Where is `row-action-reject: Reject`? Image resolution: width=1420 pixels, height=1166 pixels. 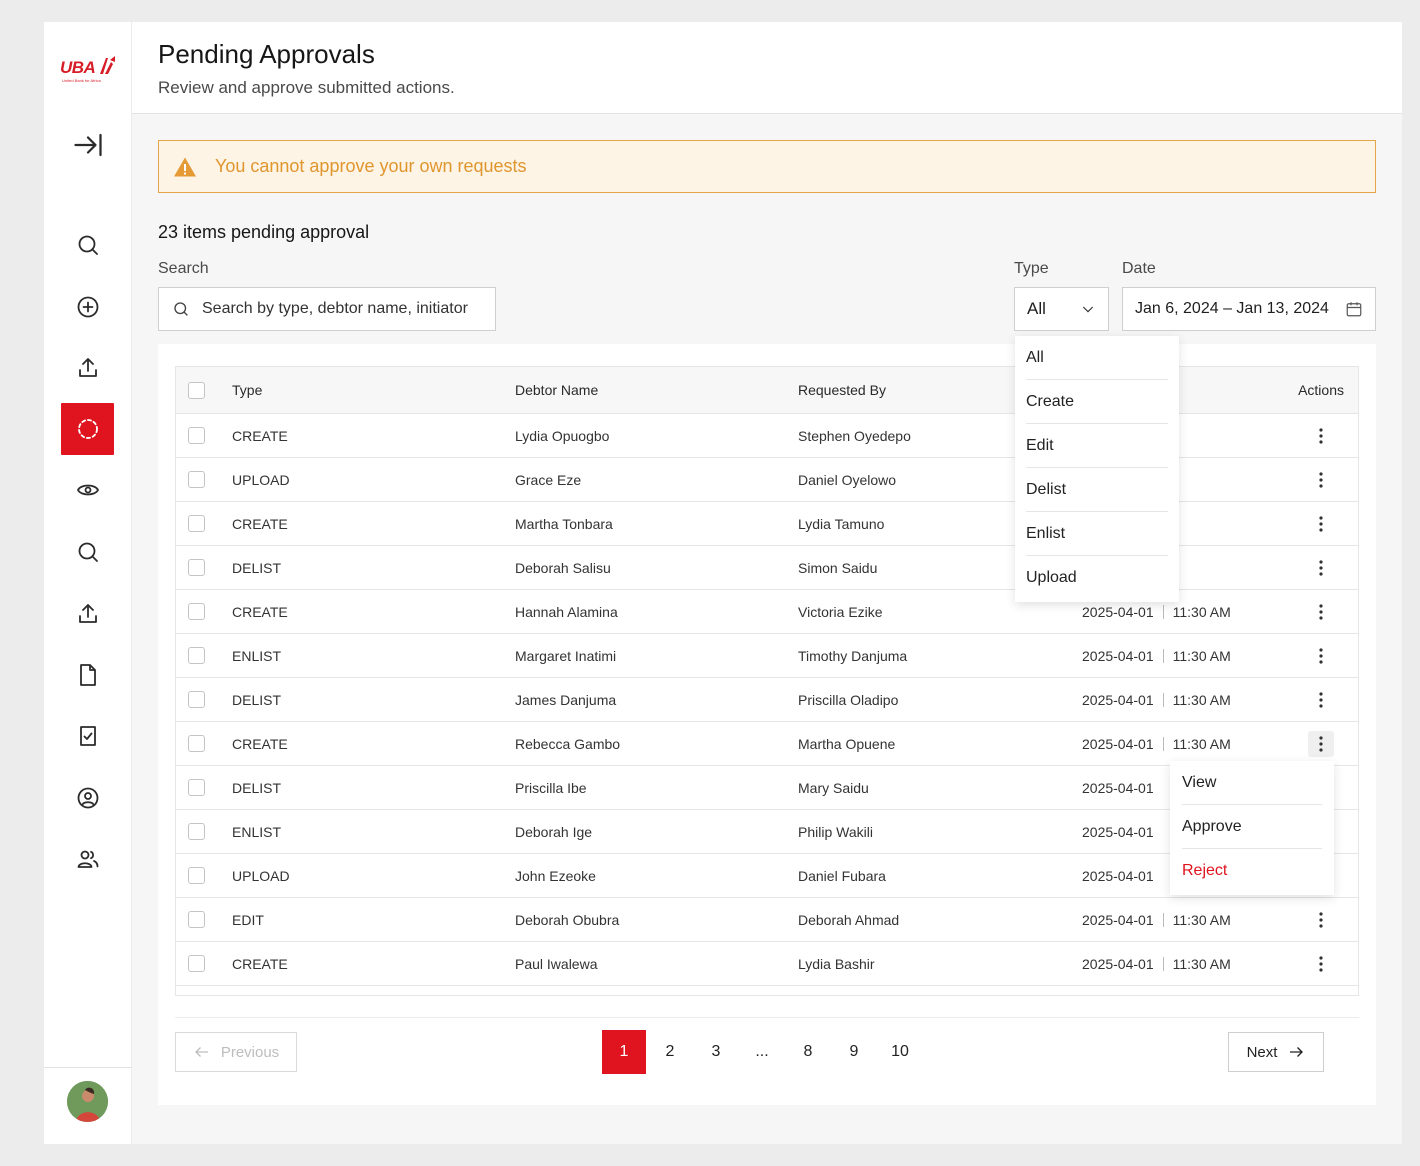 row-action-reject: Reject is located at coordinates (1252, 871).